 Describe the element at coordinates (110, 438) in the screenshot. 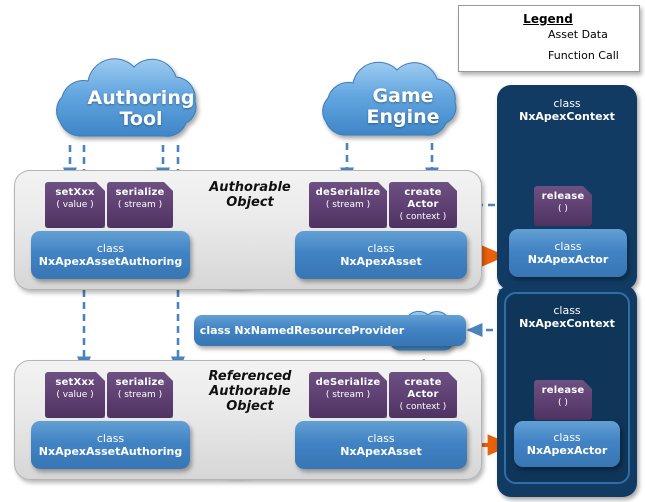

I see `class-row2-left-kw: class` at that location.